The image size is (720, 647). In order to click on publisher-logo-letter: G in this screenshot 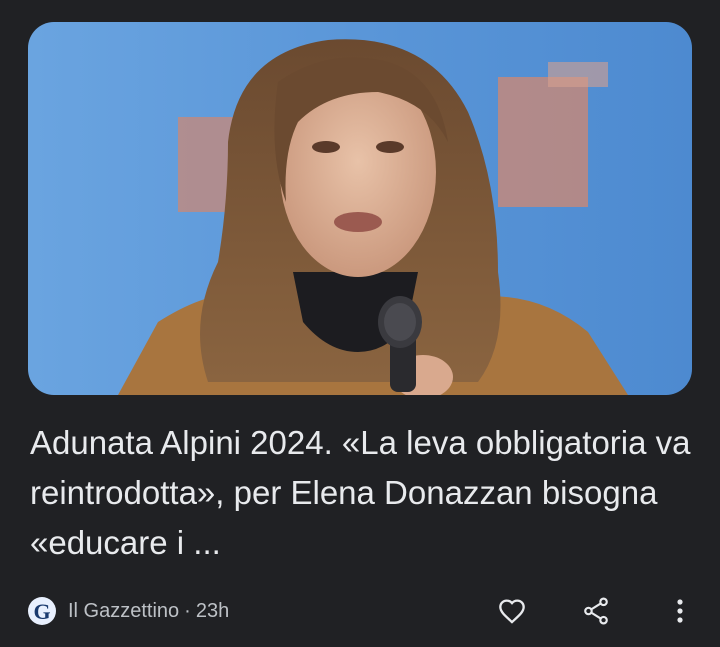, I will do `click(42, 611)`.